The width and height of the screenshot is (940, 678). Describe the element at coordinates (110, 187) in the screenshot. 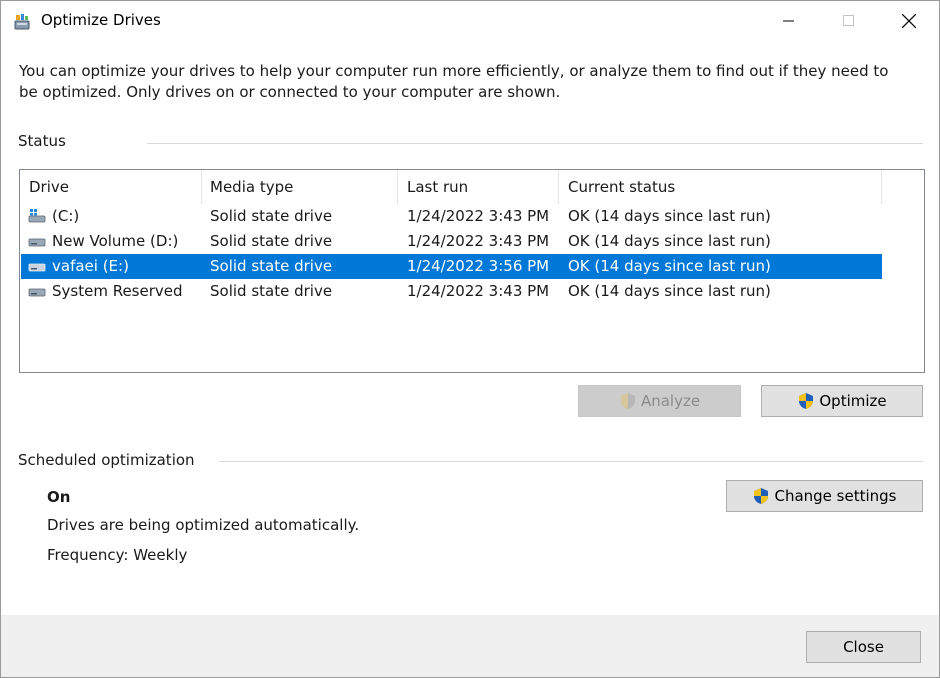

I see `column-header-drive: Drive` at that location.